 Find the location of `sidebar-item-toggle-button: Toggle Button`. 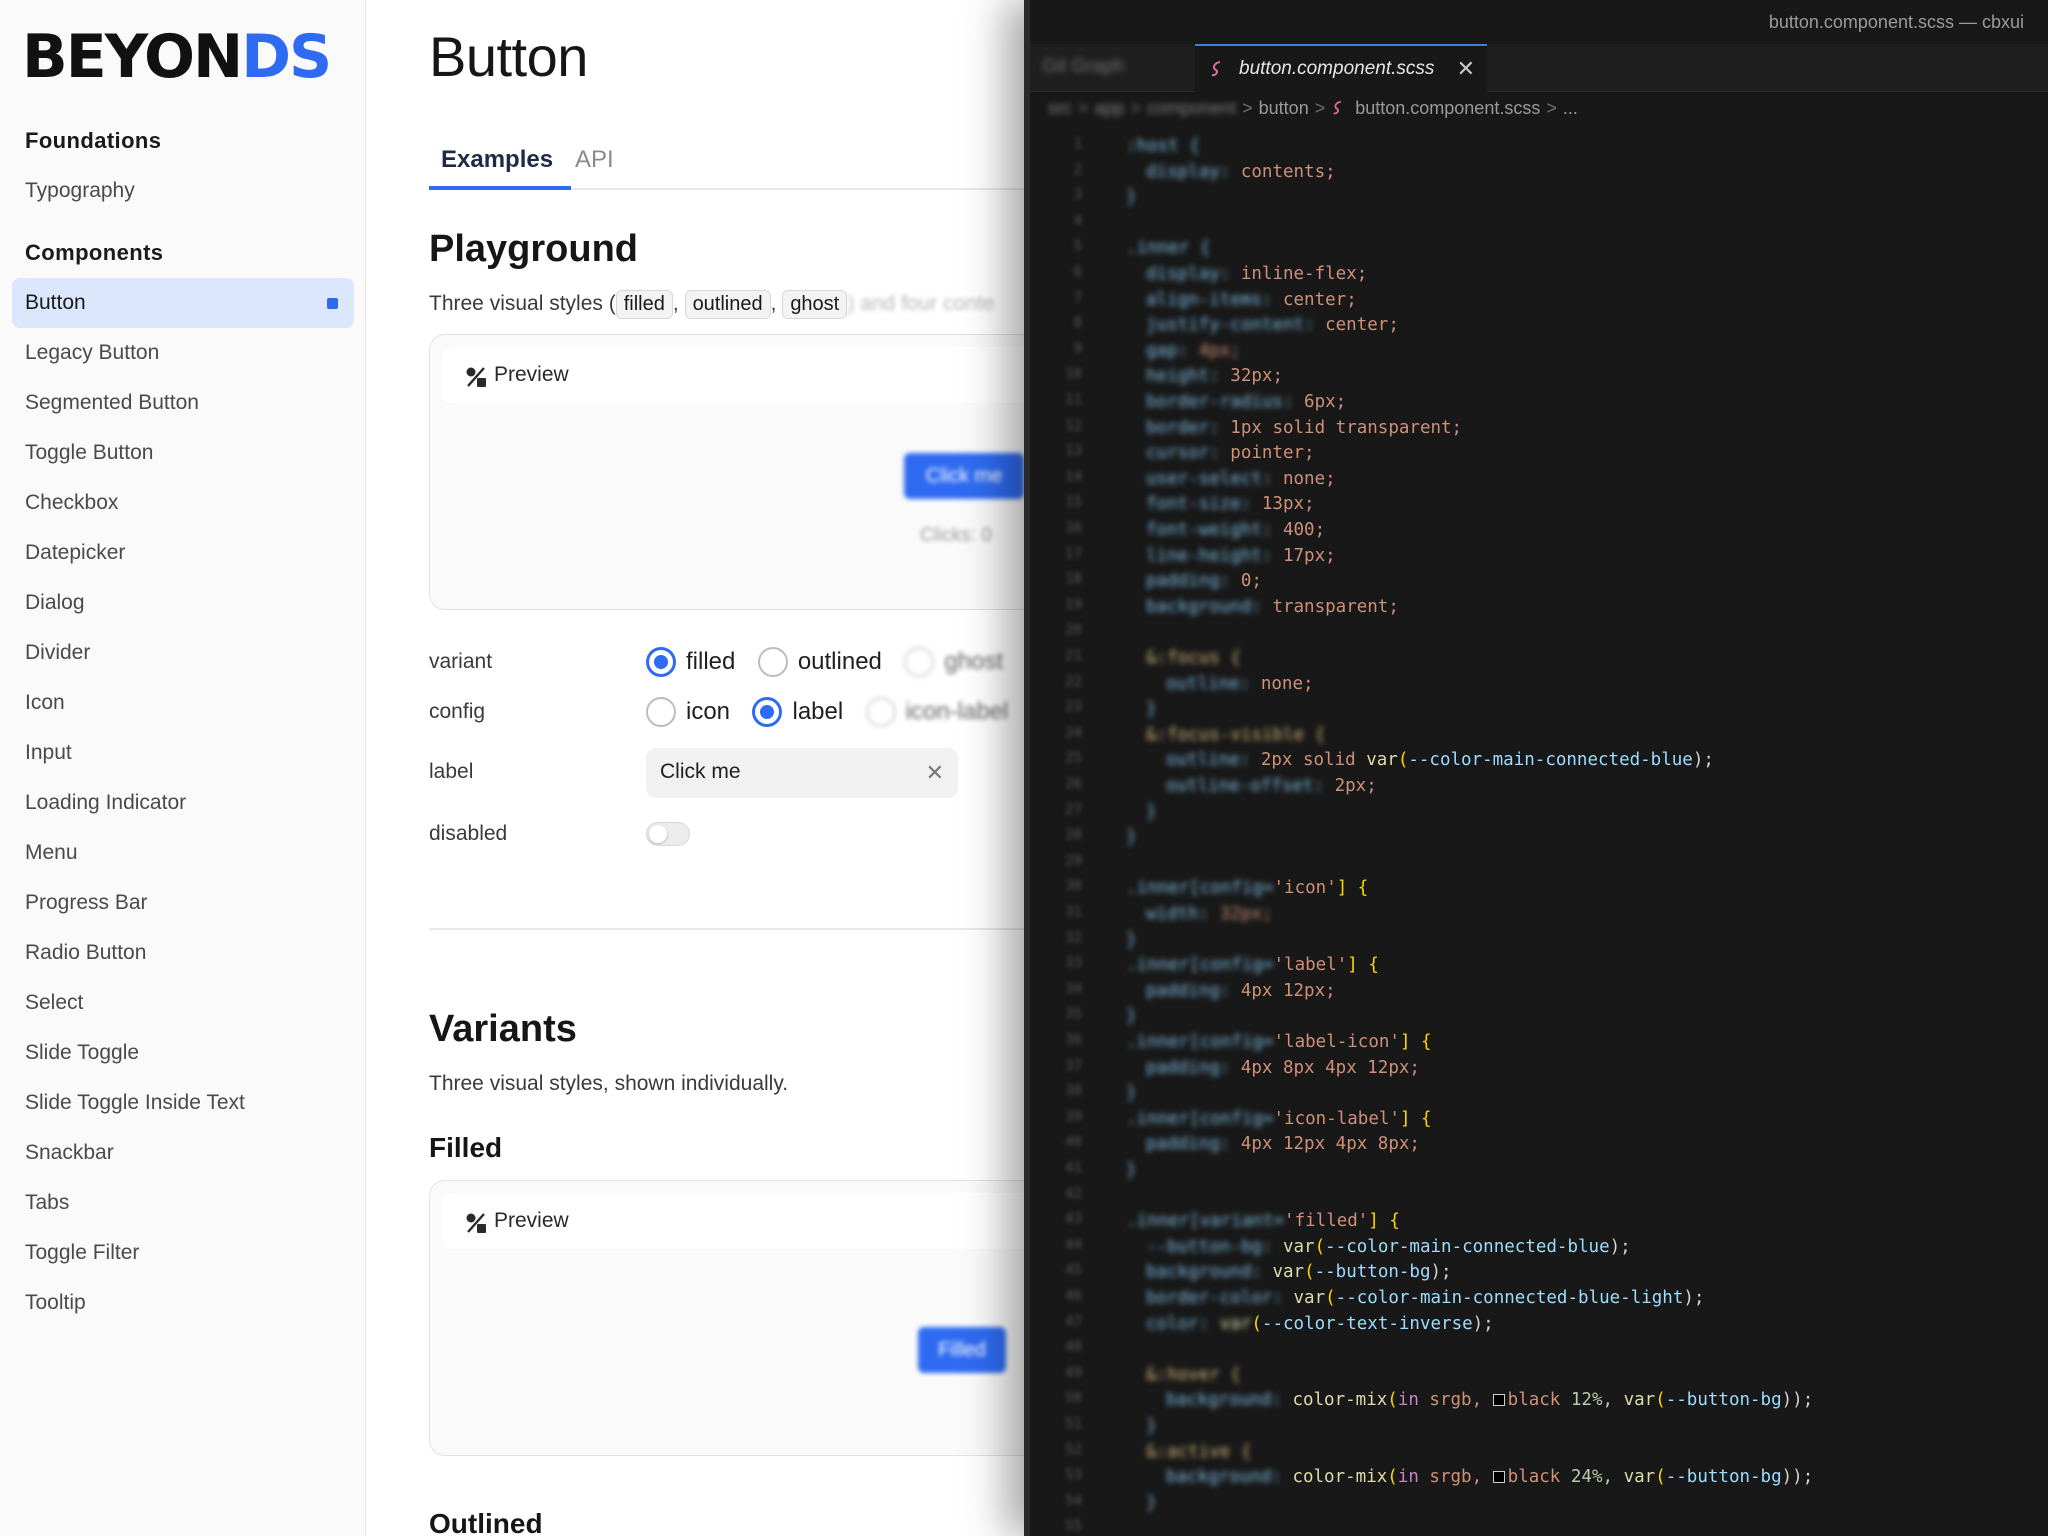

sidebar-item-toggle-button: Toggle Button is located at coordinates (183, 453).